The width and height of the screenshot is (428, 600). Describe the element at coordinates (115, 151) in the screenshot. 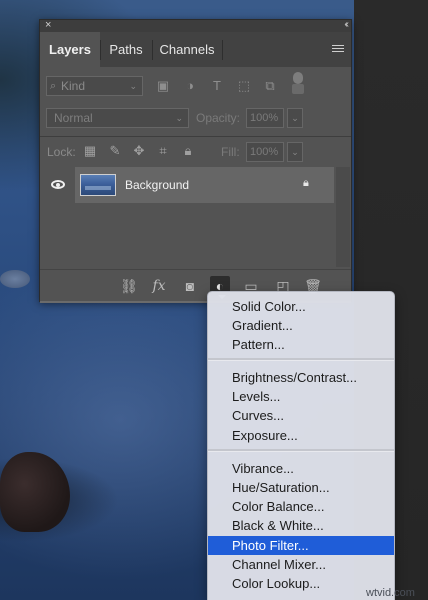

I see `lock-image-pixels-icon: ✎` at that location.